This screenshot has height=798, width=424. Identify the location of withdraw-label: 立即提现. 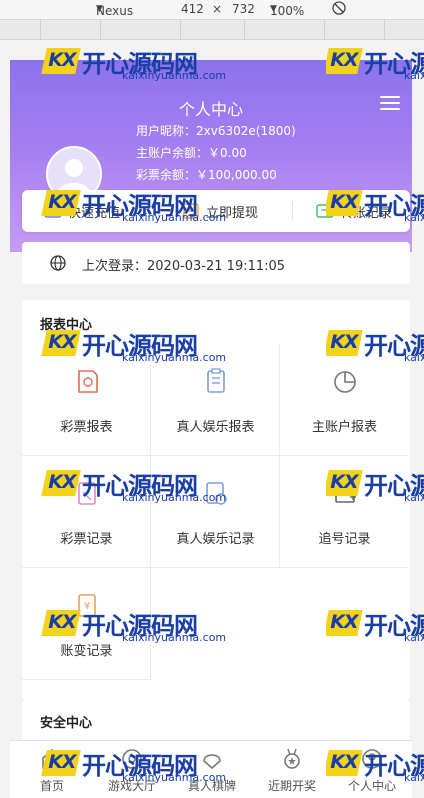
(232, 213).